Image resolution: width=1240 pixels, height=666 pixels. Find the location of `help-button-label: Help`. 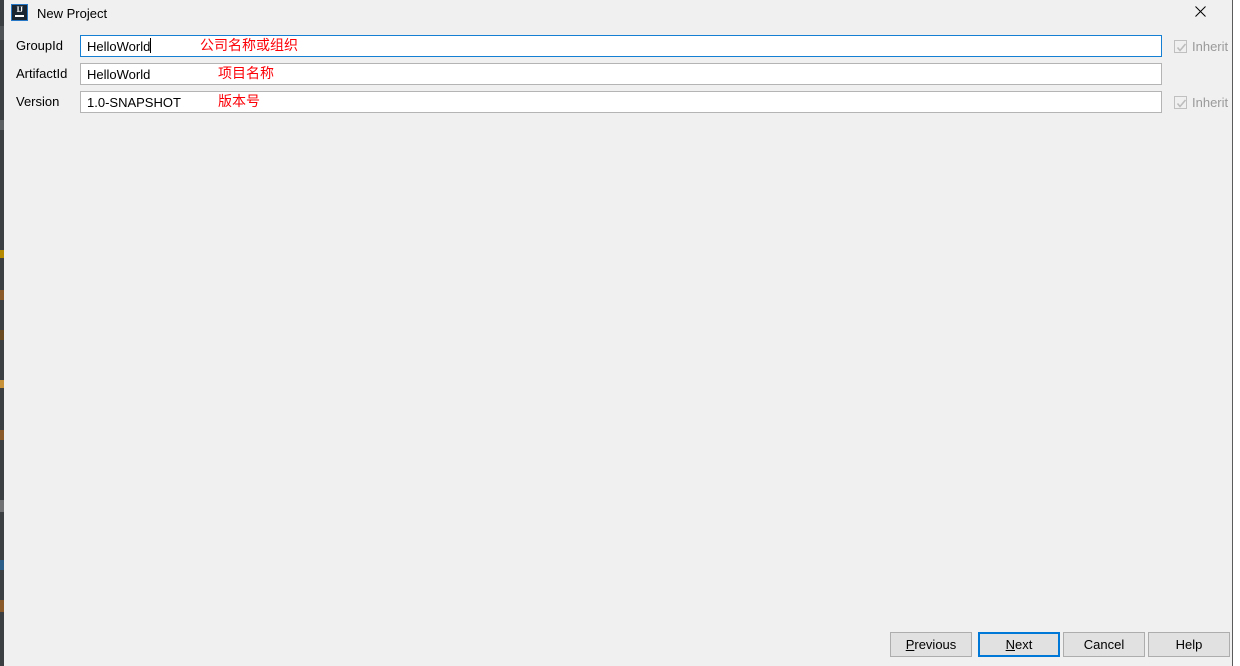

help-button-label: Help is located at coordinates (1189, 644).